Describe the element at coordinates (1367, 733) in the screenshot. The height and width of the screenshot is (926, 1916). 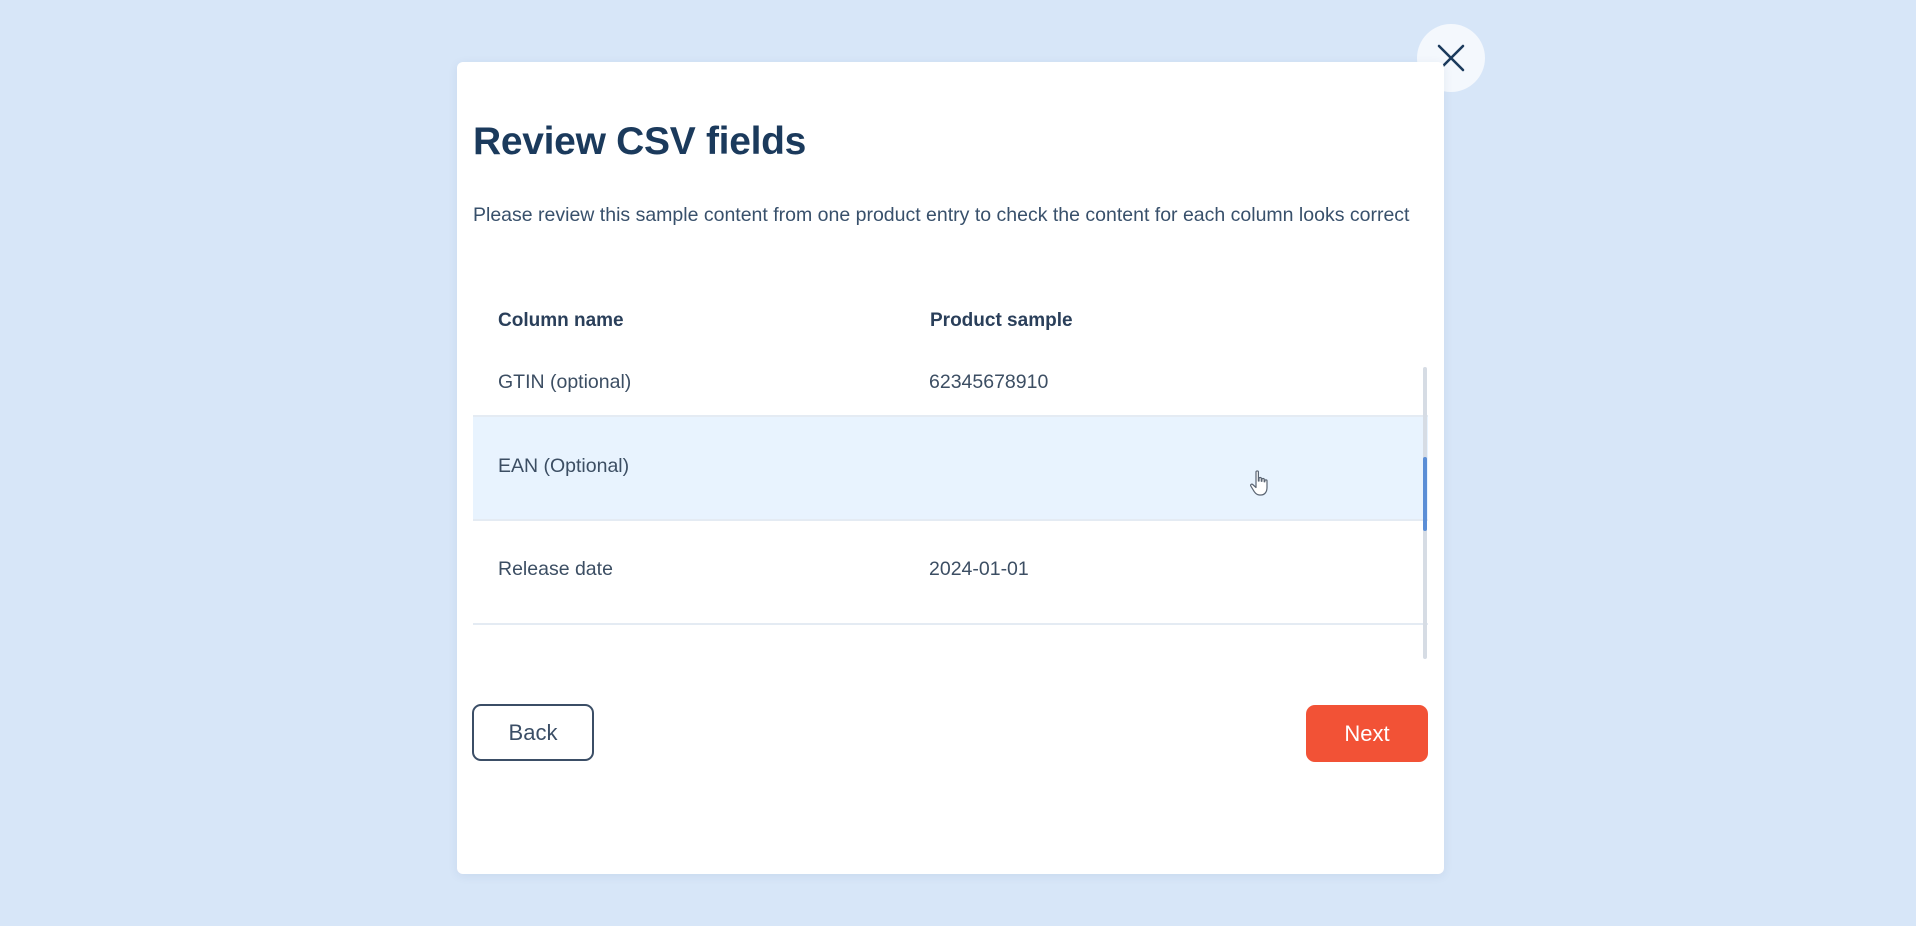
I see `next-button: Next` at that location.